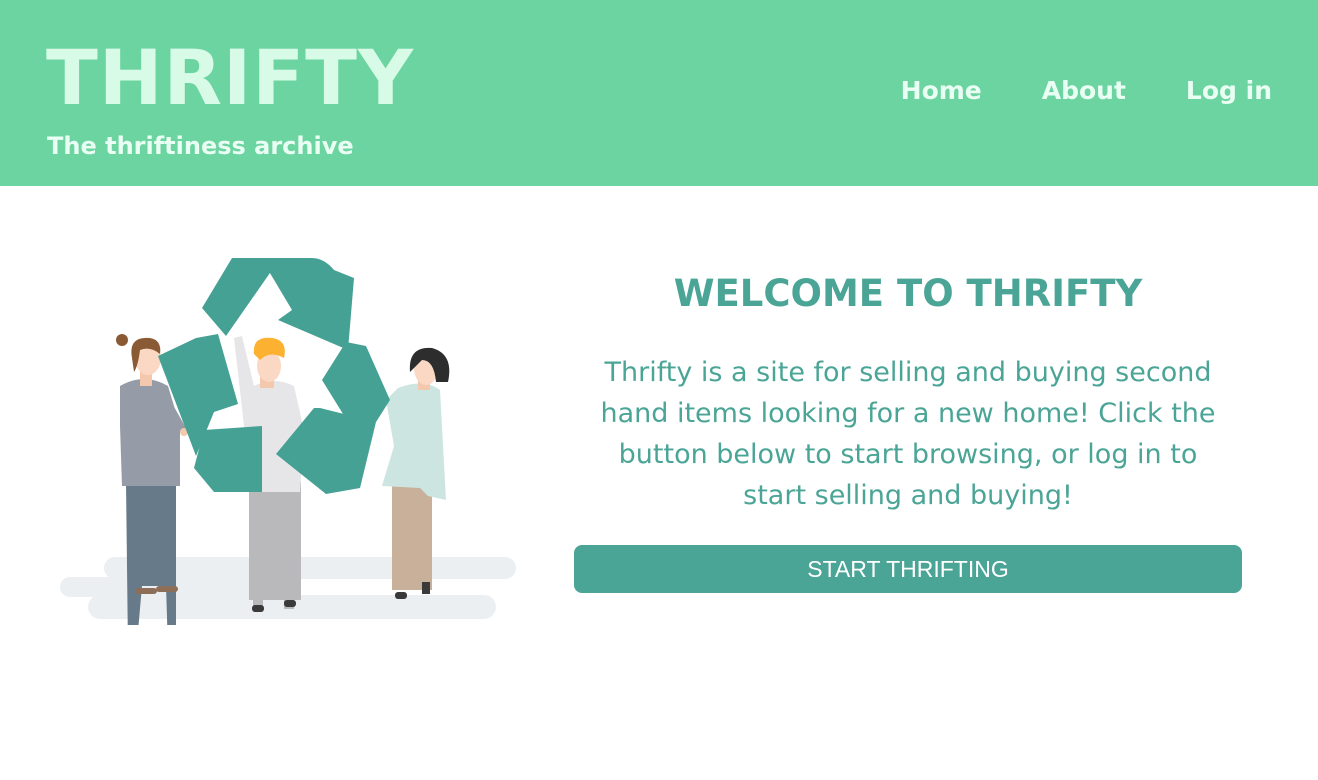  What do you see at coordinates (941, 91) in the screenshot?
I see `nav-link-home: Home` at bounding box center [941, 91].